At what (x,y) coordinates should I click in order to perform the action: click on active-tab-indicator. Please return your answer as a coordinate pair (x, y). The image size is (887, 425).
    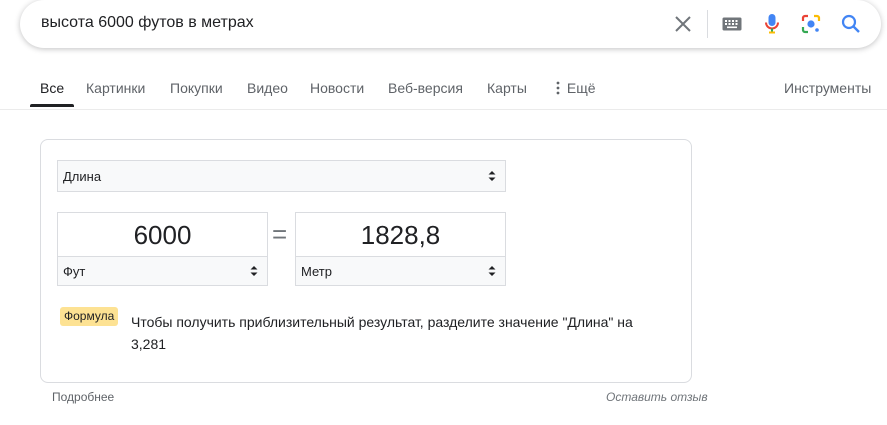
    Looking at the image, I should click on (52, 105).